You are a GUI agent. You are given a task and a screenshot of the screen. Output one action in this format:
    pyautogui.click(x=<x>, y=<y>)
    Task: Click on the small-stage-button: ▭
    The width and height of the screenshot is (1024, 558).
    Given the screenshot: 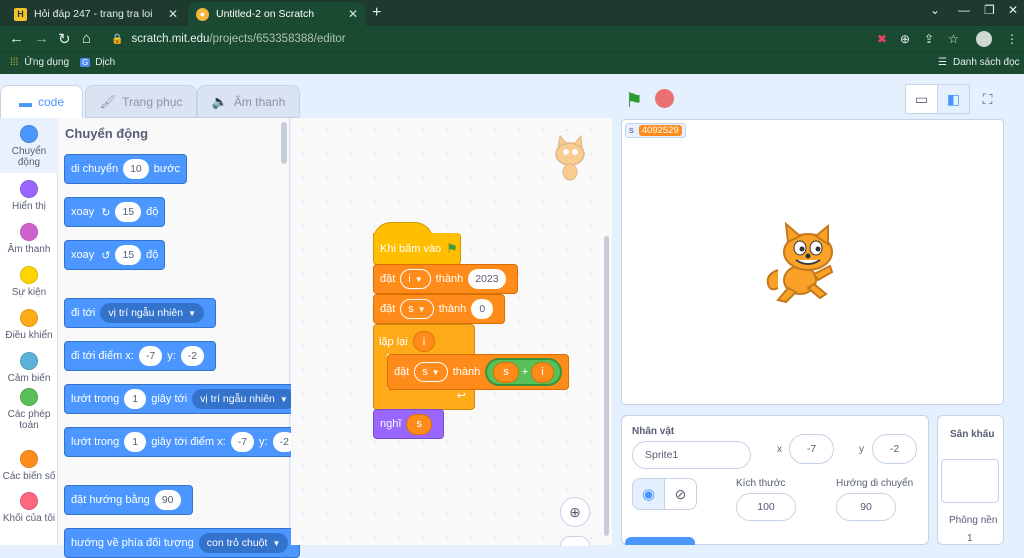 What is the action you would take?
    pyautogui.click(x=921, y=99)
    